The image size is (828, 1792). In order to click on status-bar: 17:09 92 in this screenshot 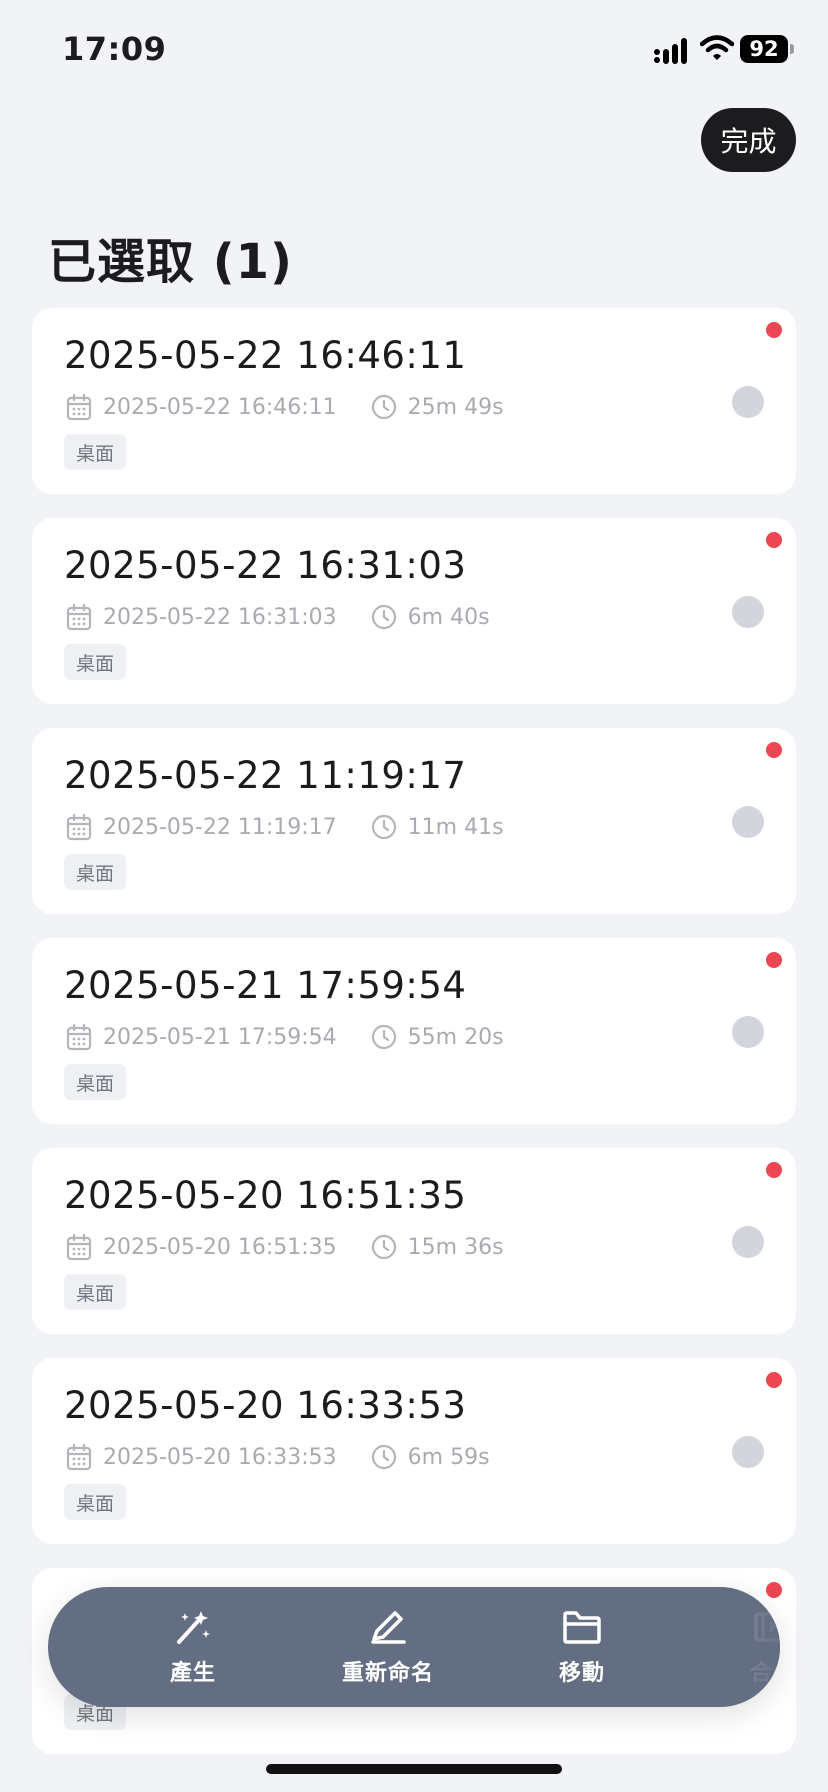, I will do `click(414, 50)`.